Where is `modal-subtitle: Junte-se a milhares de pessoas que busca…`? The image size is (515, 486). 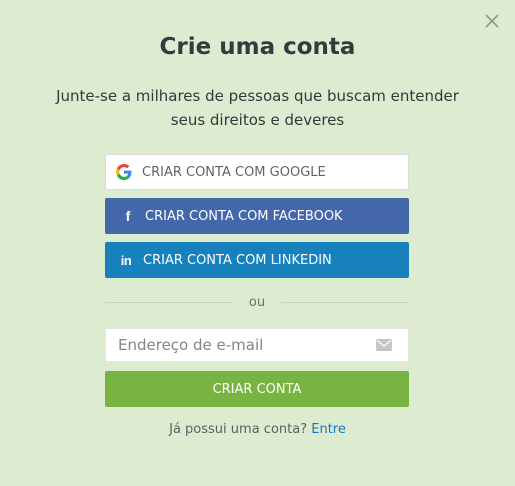
modal-subtitle: Junte-se a milhares de pessoas que busca… is located at coordinates (257, 108).